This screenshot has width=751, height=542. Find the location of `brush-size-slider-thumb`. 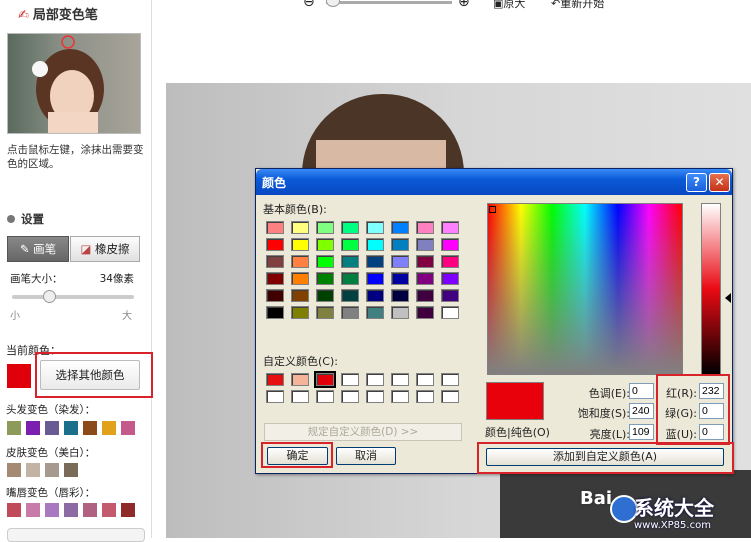

brush-size-slider-thumb is located at coordinates (49, 296).